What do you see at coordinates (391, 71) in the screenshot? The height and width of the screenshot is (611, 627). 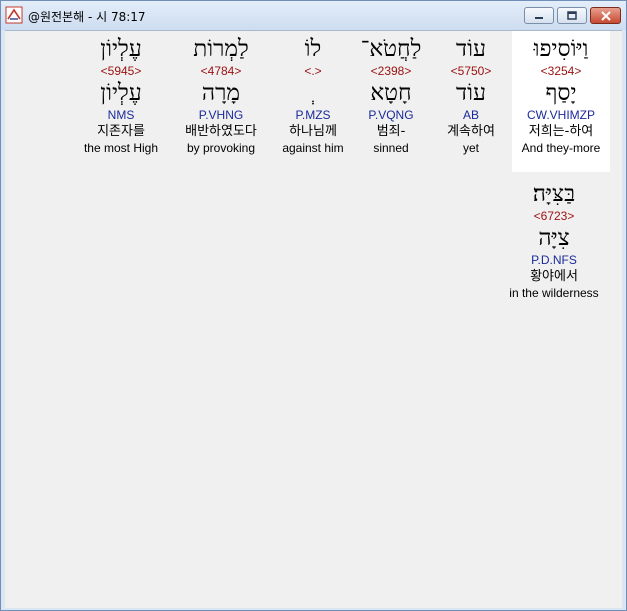 I see `strong-number: <2398>` at bounding box center [391, 71].